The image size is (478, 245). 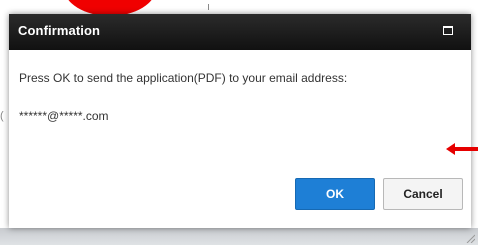 What do you see at coordinates (462, 149) in the screenshot?
I see `red-arrow-left-icon` at bounding box center [462, 149].